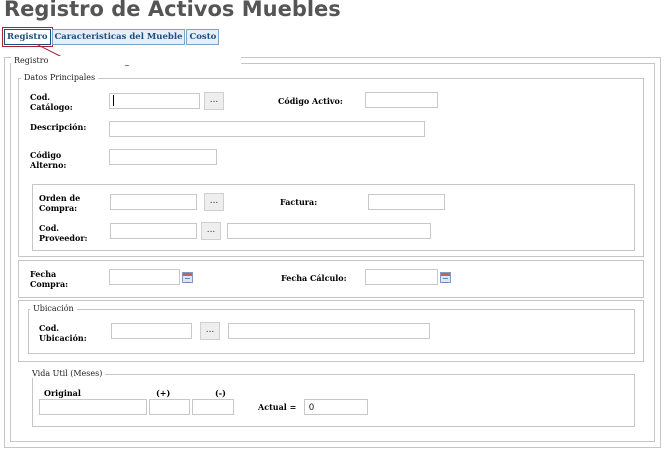 The height and width of the screenshot is (464, 666). What do you see at coordinates (63, 333) in the screenshot?
I see `cod-ubicacion-label: Cod. Ubicación:` at bounding box center [63, 333].